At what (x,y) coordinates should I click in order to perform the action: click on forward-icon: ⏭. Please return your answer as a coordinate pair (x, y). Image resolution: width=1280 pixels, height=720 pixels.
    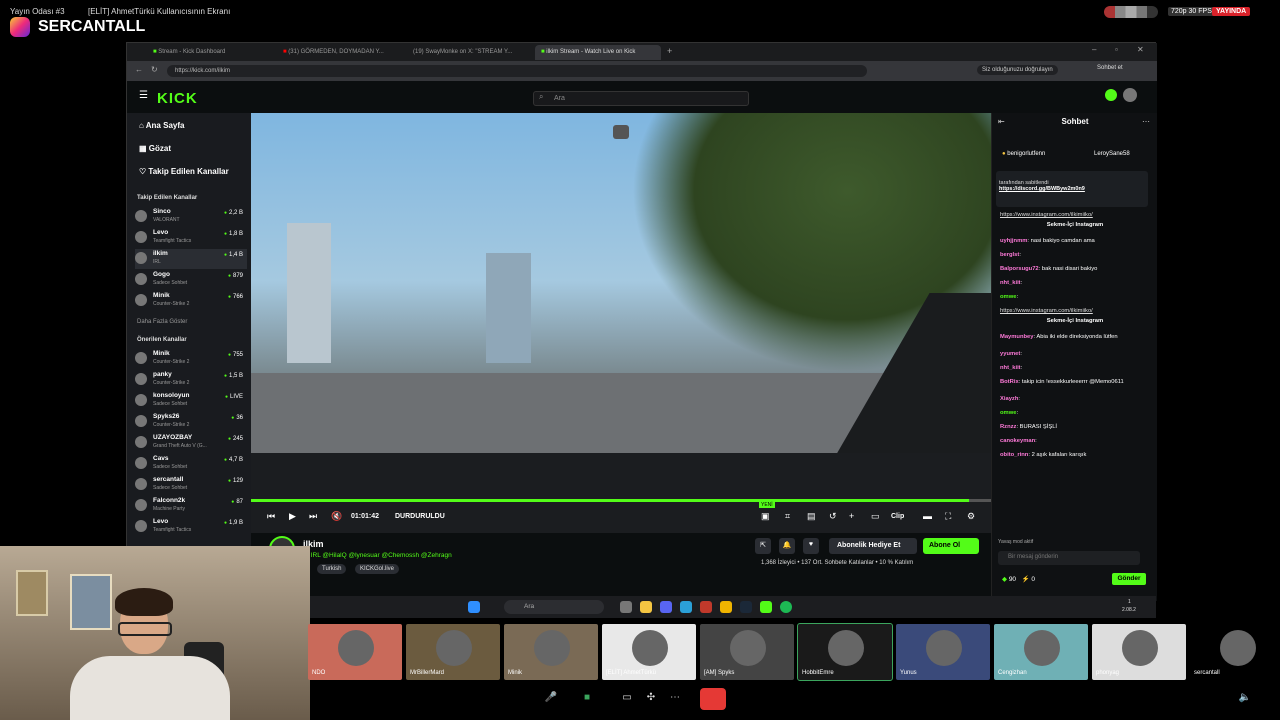
    Looking at the image, I should click on (313, 516).